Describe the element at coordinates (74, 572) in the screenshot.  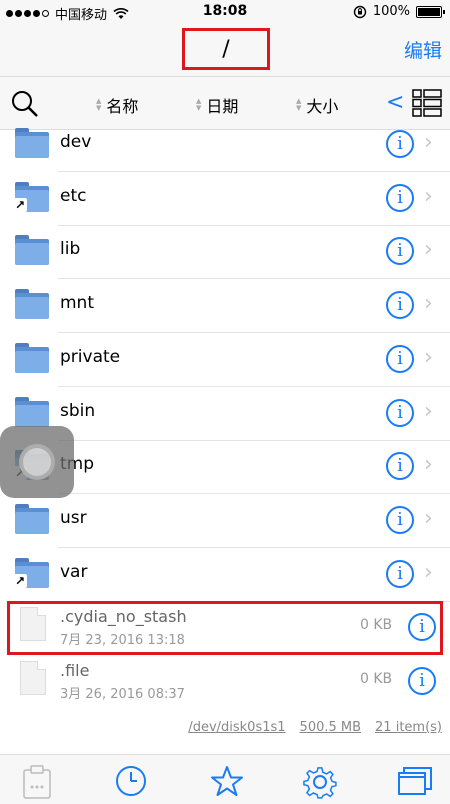
I see `folder-name: var` at that location.